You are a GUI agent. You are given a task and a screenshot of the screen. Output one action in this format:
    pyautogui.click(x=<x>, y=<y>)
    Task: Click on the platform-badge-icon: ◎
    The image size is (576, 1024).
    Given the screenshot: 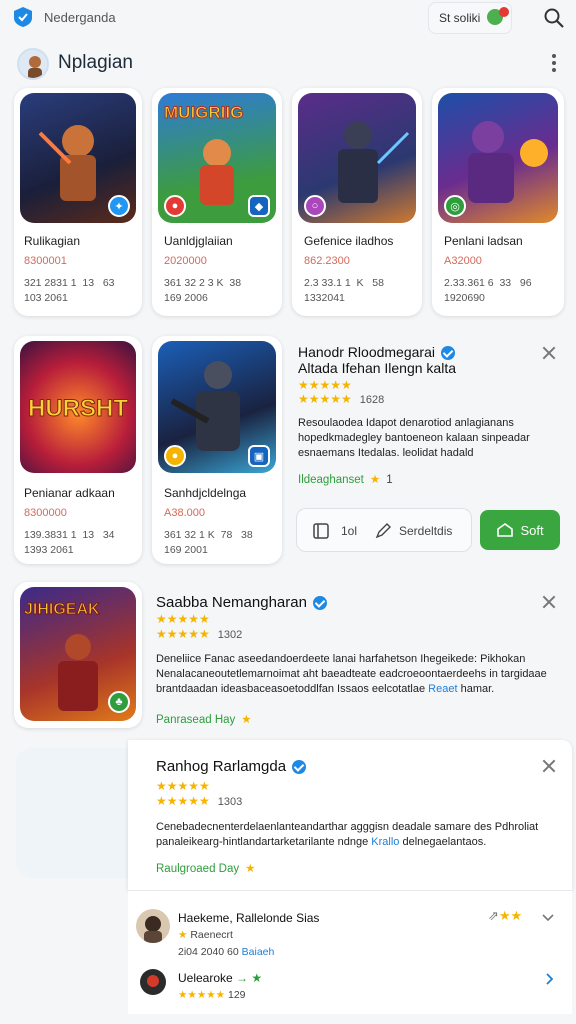 What is the action you would take?
    pyautogui.click(x=455, y=206)
    